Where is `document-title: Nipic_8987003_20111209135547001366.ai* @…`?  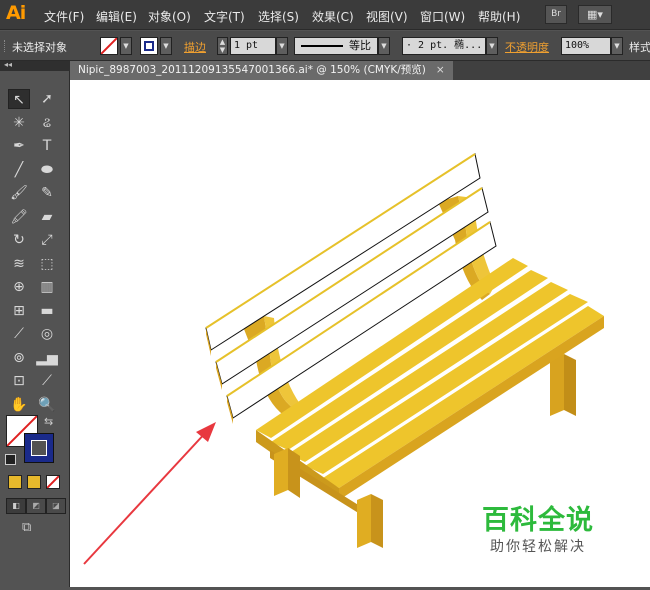
document-title: Nipic_8987003_20111209135547001366.ai* @… is located at coordinates (252, 70).